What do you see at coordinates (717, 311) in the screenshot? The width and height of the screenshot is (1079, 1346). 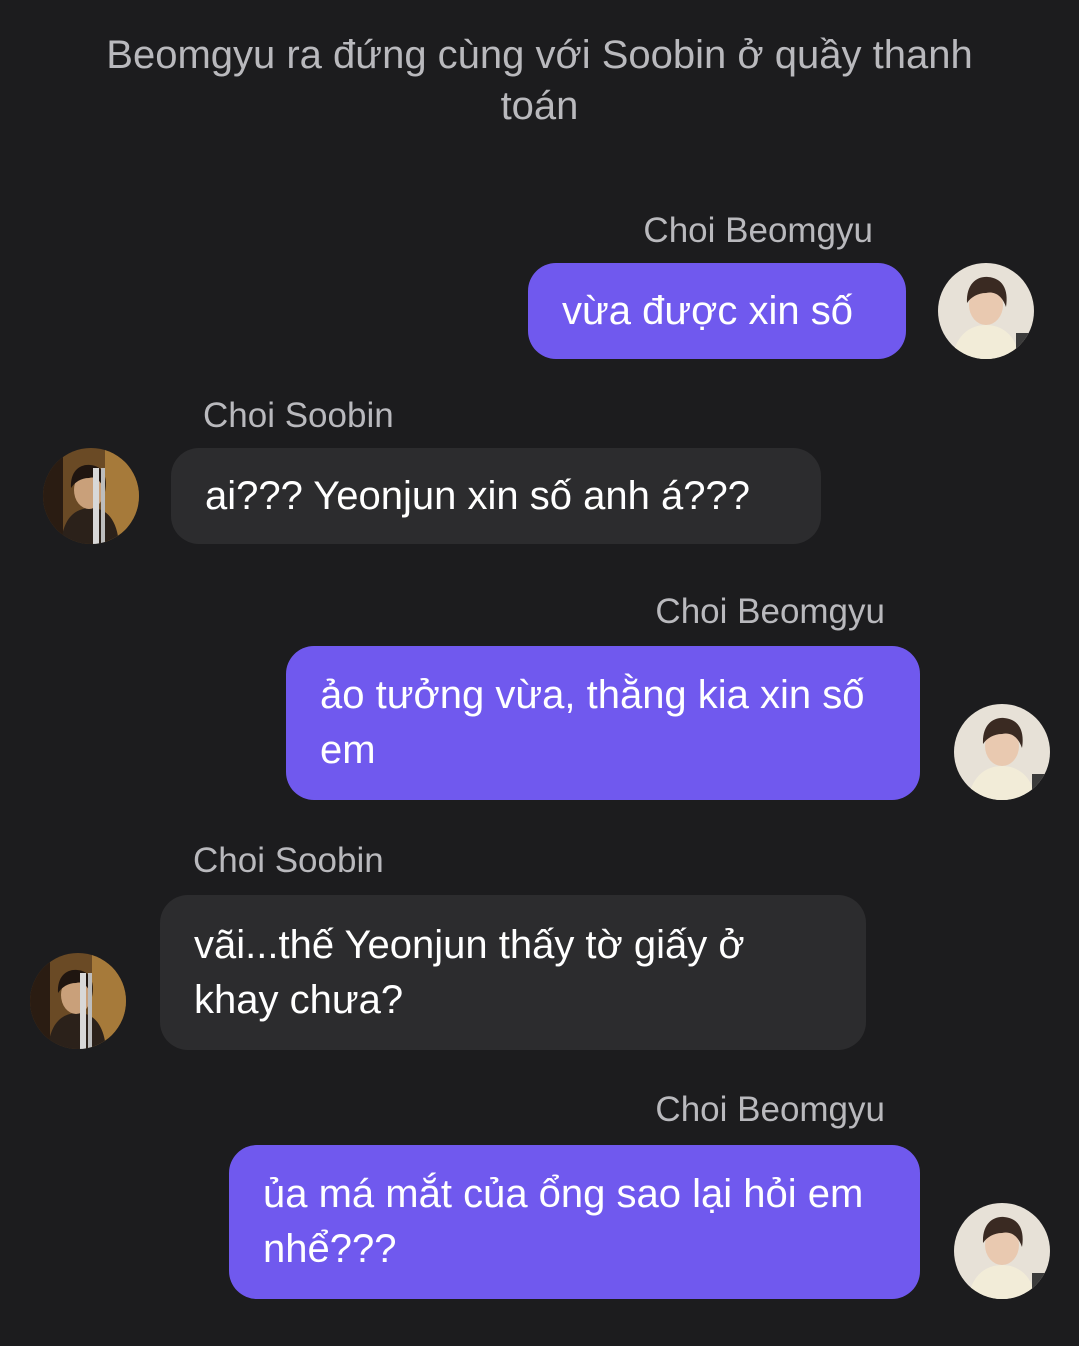 I see `message-bubble-outgoing: vừa được xin số` at bounding box center [717, 311].